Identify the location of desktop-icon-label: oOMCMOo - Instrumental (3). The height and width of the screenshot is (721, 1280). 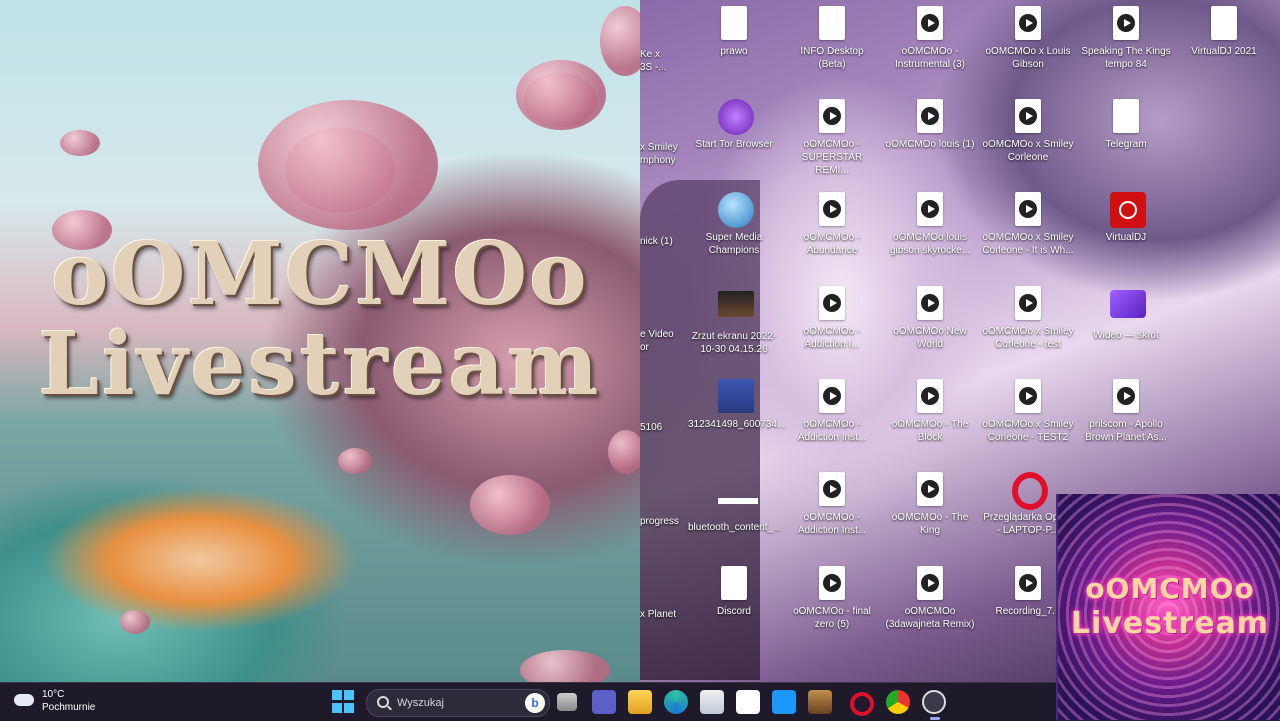
(930, 58).